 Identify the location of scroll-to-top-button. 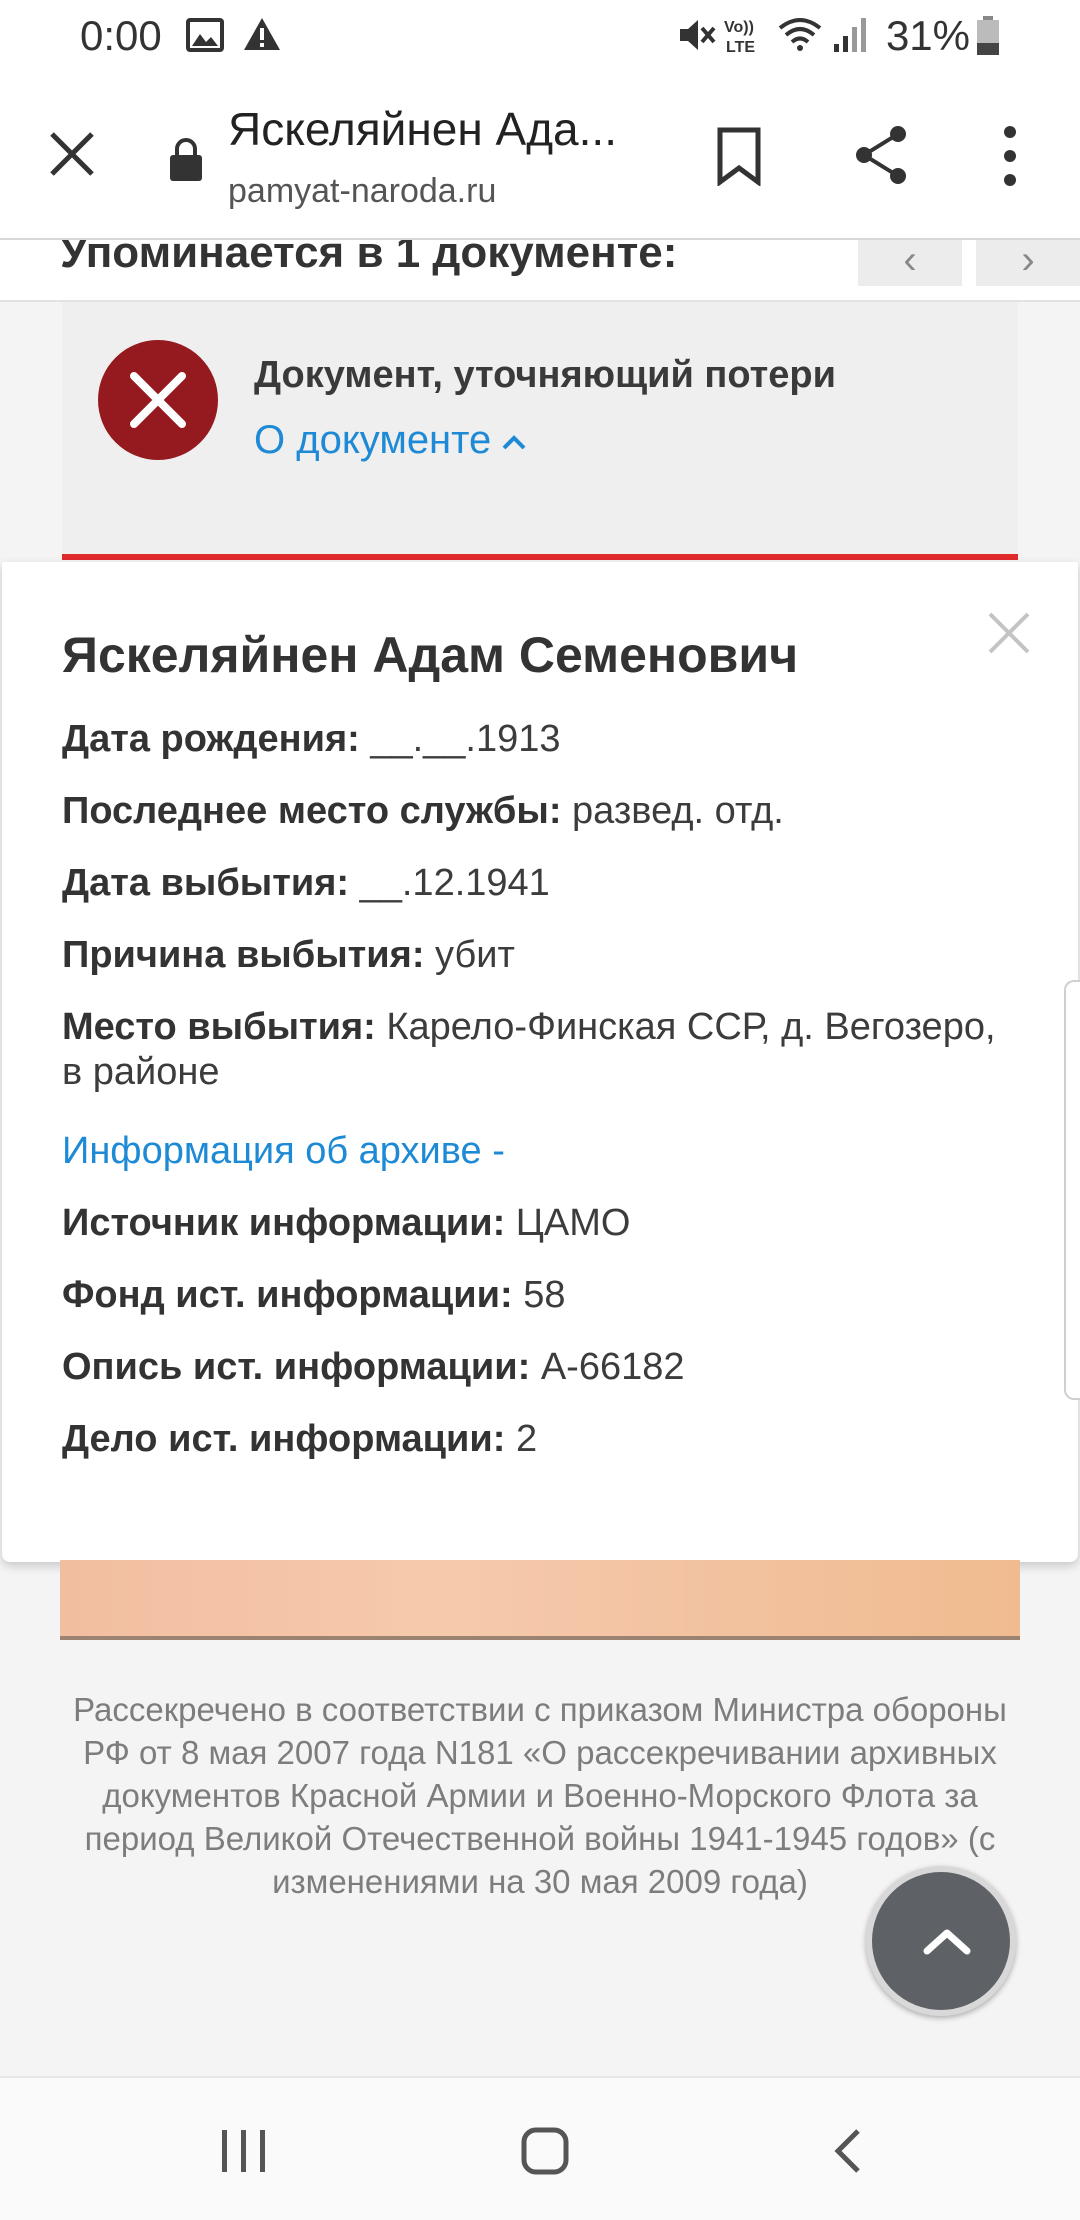
(941, 1941).